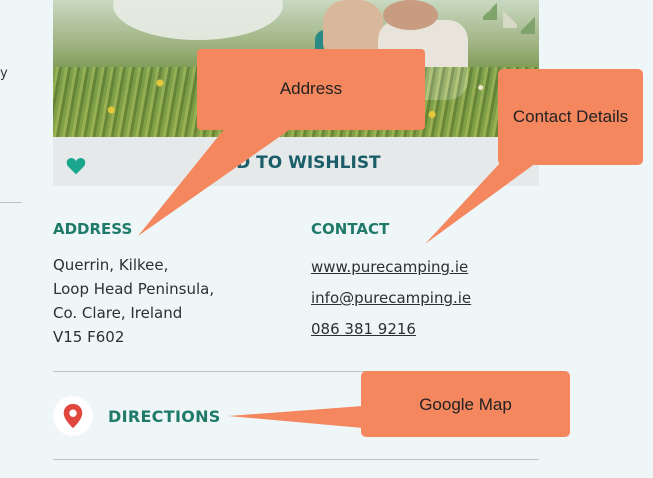  Describe the element at coordinates (76, 166) in the screenshot. I see `heart-icon` at that location.